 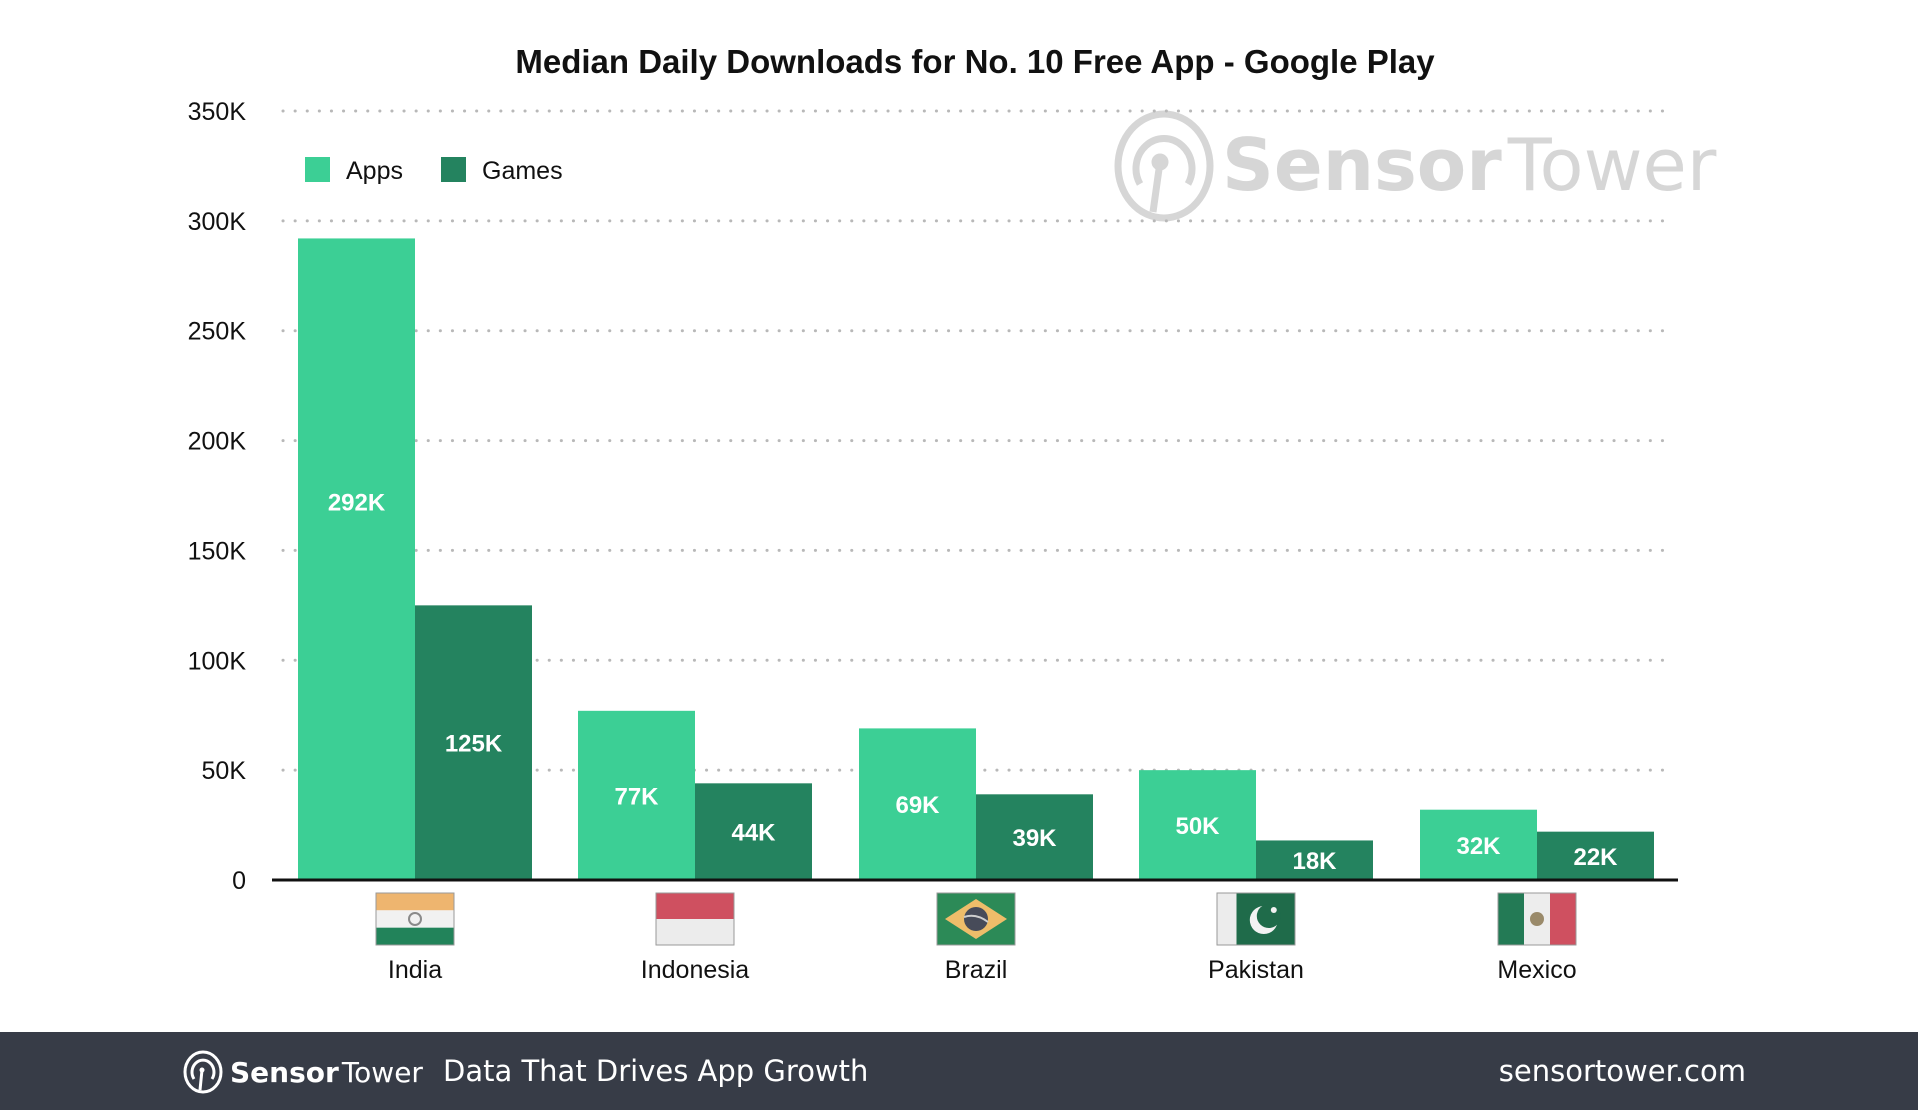 I want to click on svg-text: SensorTower, so click(x=1469, y=165).